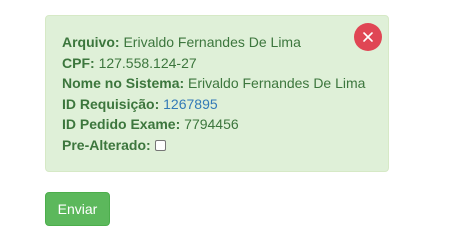 The image size is (453, 244). I want to click on close-icon, so click(368, 37).